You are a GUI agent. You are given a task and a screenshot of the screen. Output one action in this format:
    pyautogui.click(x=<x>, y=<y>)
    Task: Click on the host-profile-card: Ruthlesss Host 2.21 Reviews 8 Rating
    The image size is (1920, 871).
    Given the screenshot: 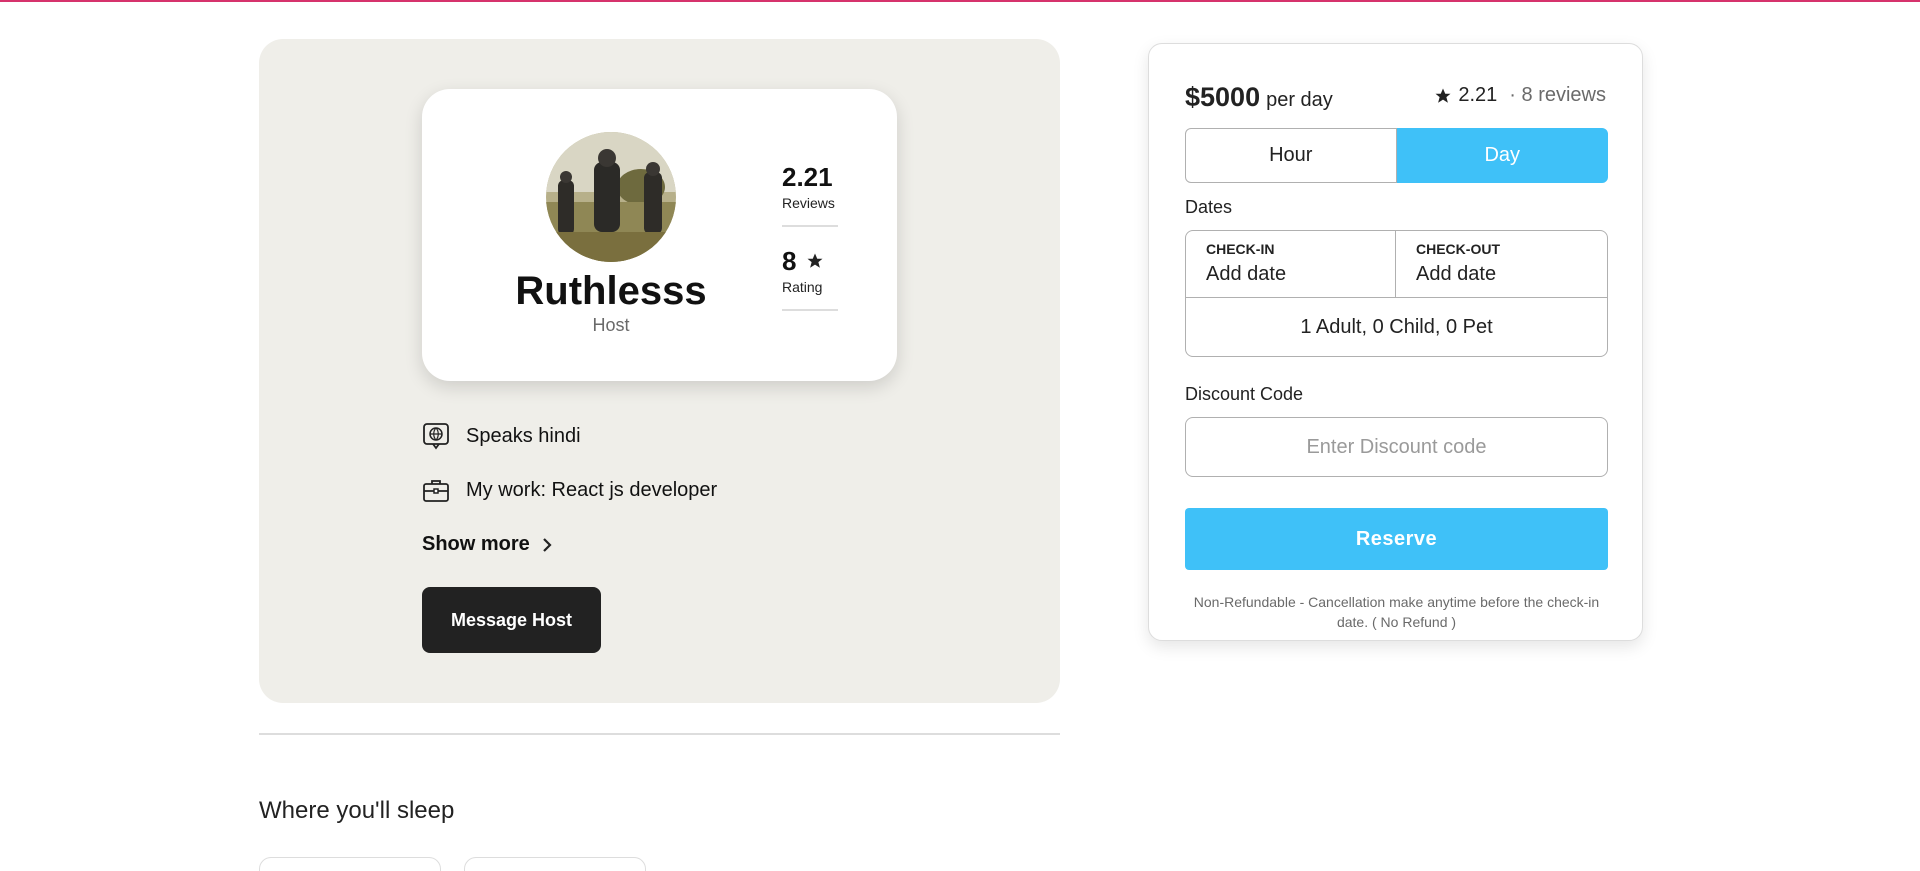 What is the action you would take?
    pyautogui.click(x=659, y=235)
    